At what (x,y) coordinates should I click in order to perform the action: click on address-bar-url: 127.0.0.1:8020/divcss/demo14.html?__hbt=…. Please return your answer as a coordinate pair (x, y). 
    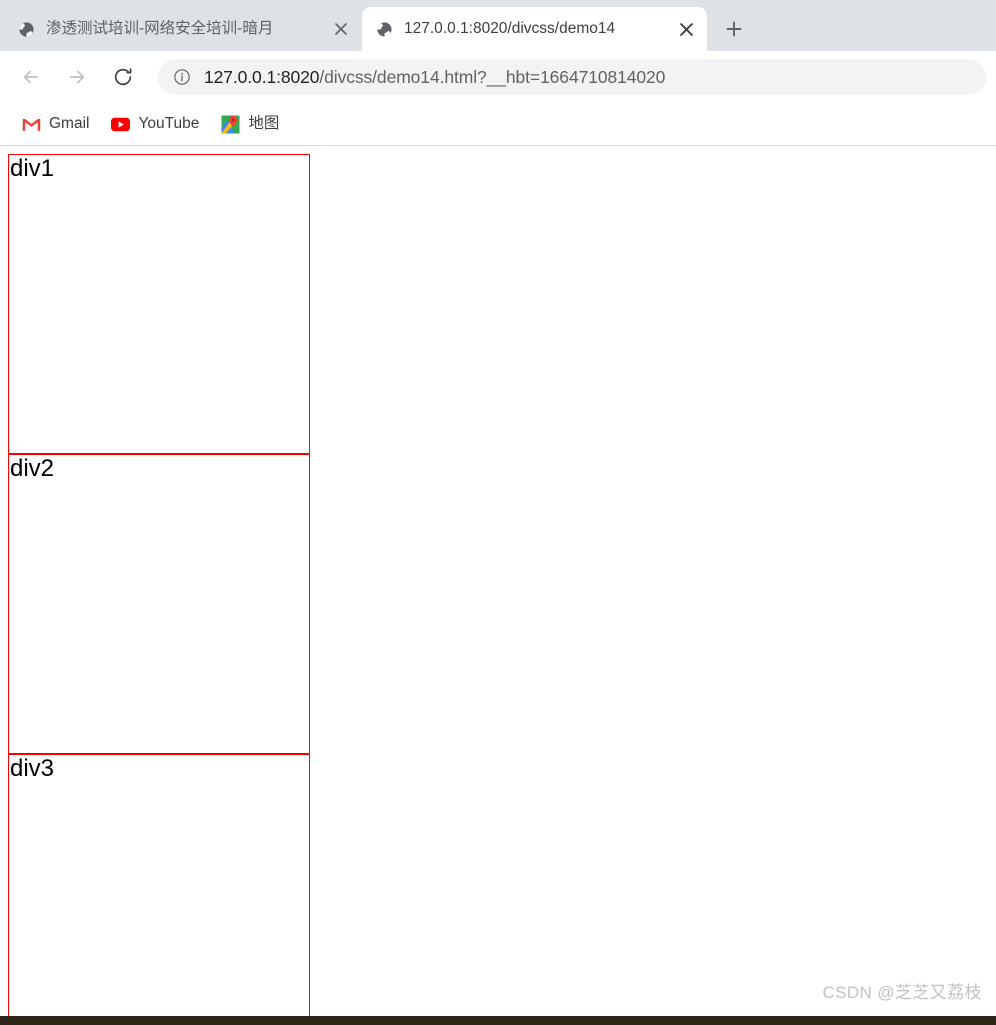
    Looking at the image, I should click on (434, 77).